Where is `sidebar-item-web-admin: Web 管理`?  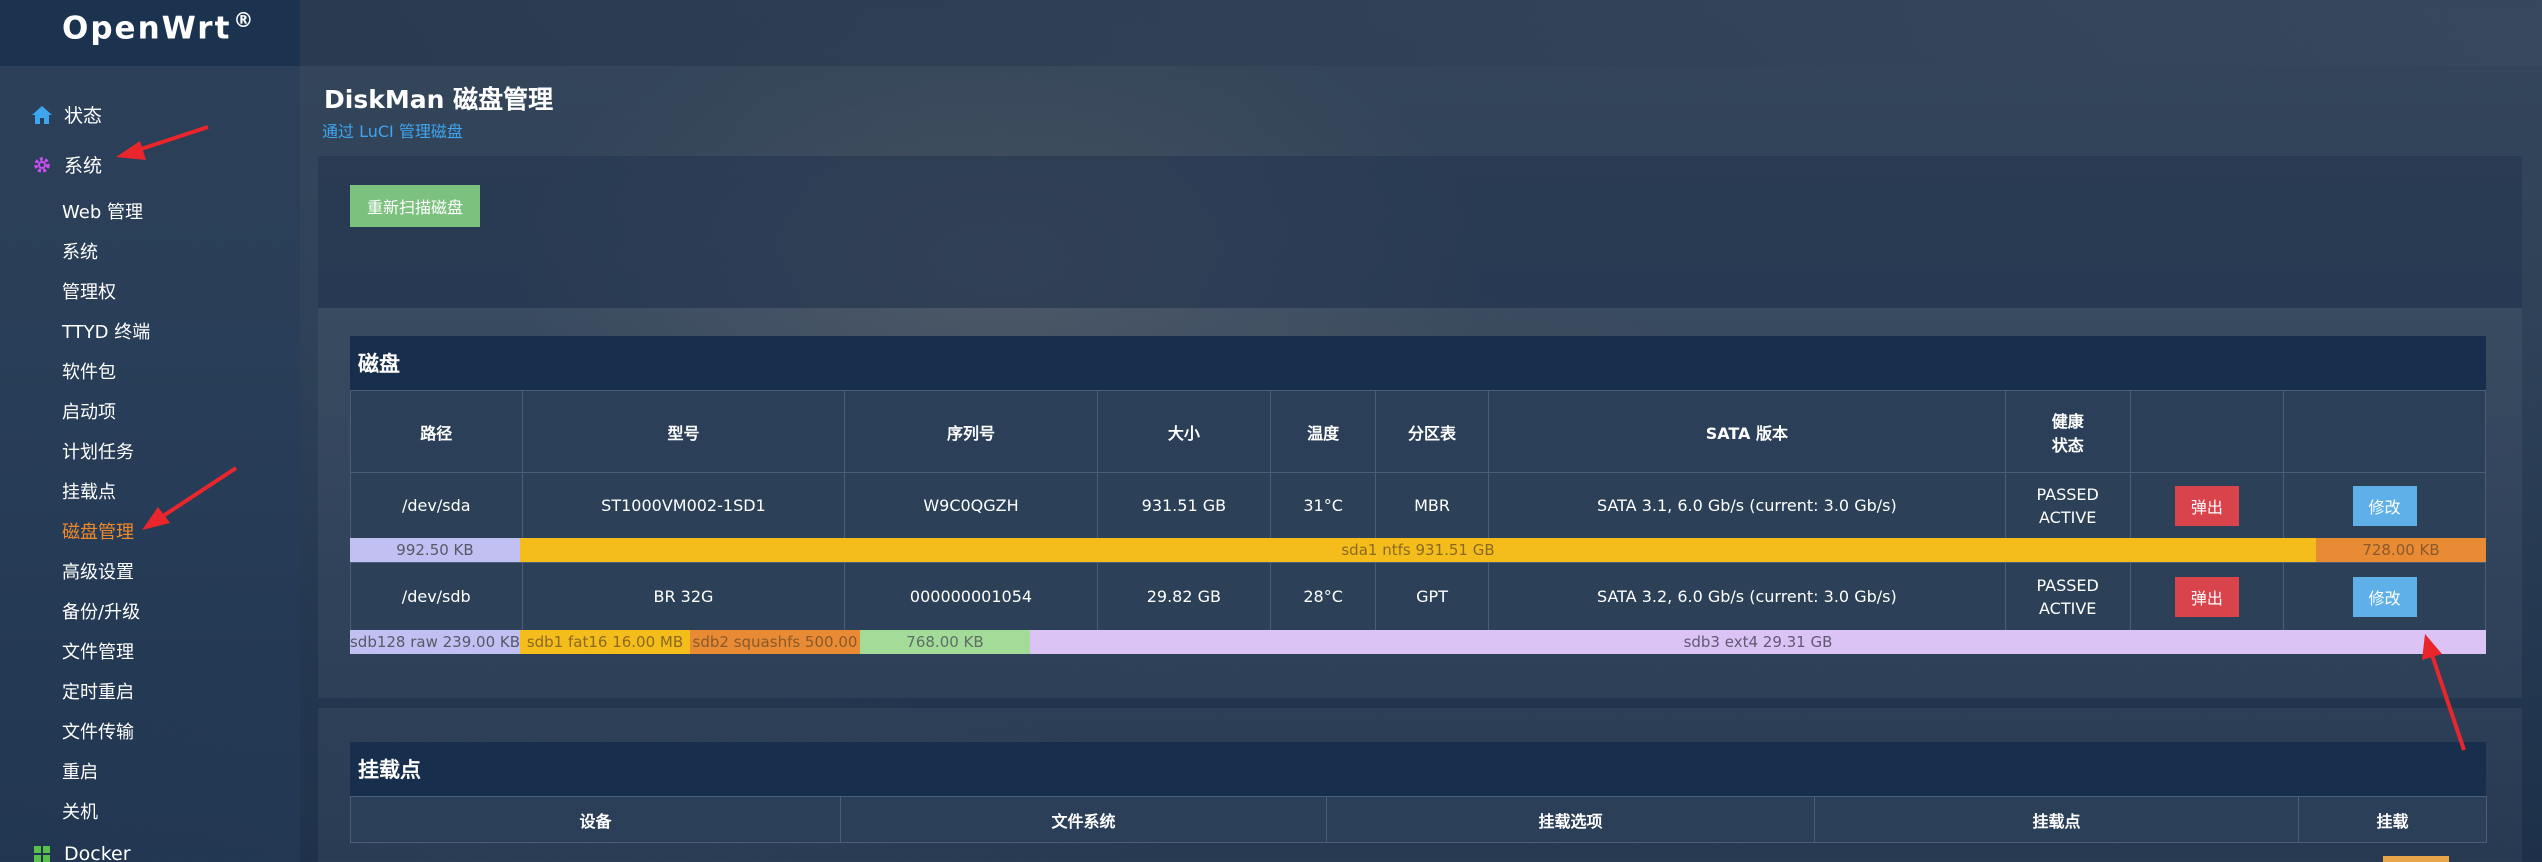 sidebar-item-web-admin: Web 管理 is located at coordinates (102, 211).